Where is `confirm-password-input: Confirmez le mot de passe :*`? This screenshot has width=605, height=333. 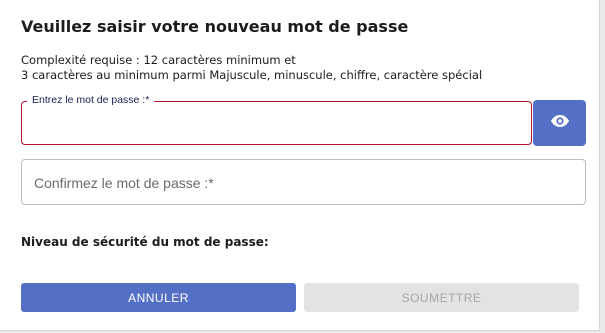 confirm-password-input: Confirmez le mot de passe :* is located at coordinates (303, 182).